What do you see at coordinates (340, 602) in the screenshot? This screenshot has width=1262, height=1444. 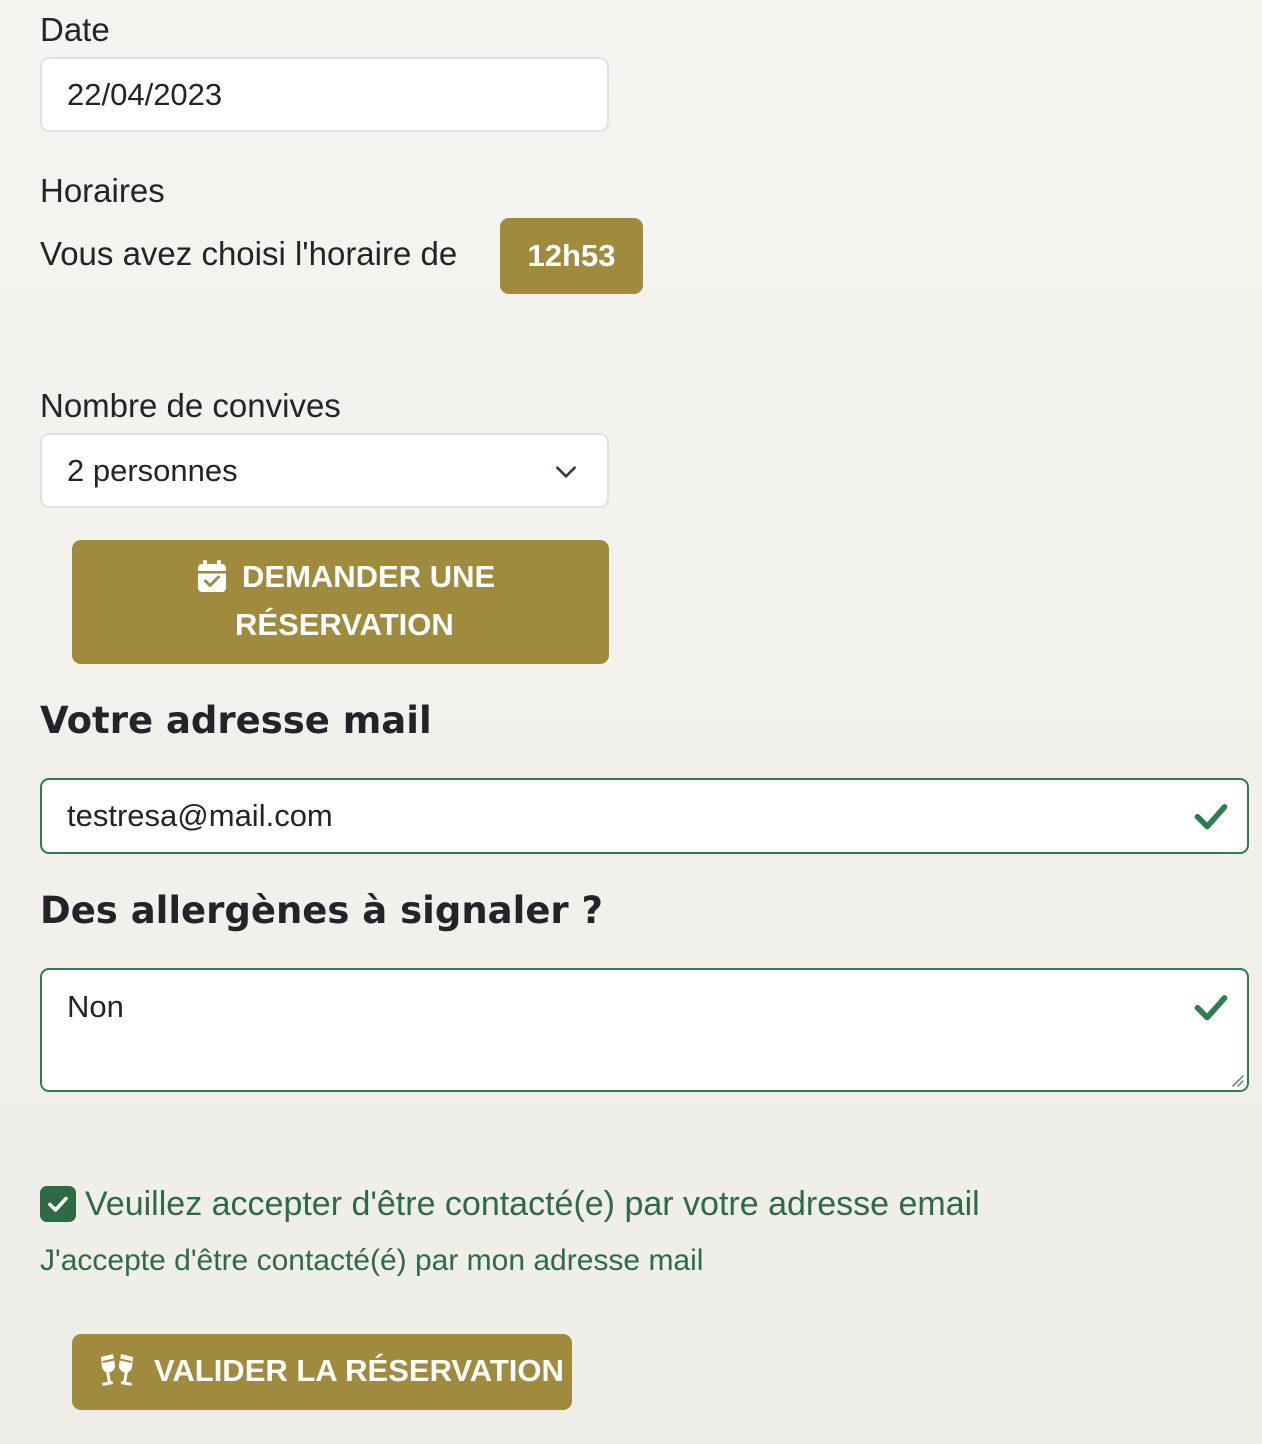 I see `request-reservation-button: Demander une réservation` at bounding box center [340, 602].